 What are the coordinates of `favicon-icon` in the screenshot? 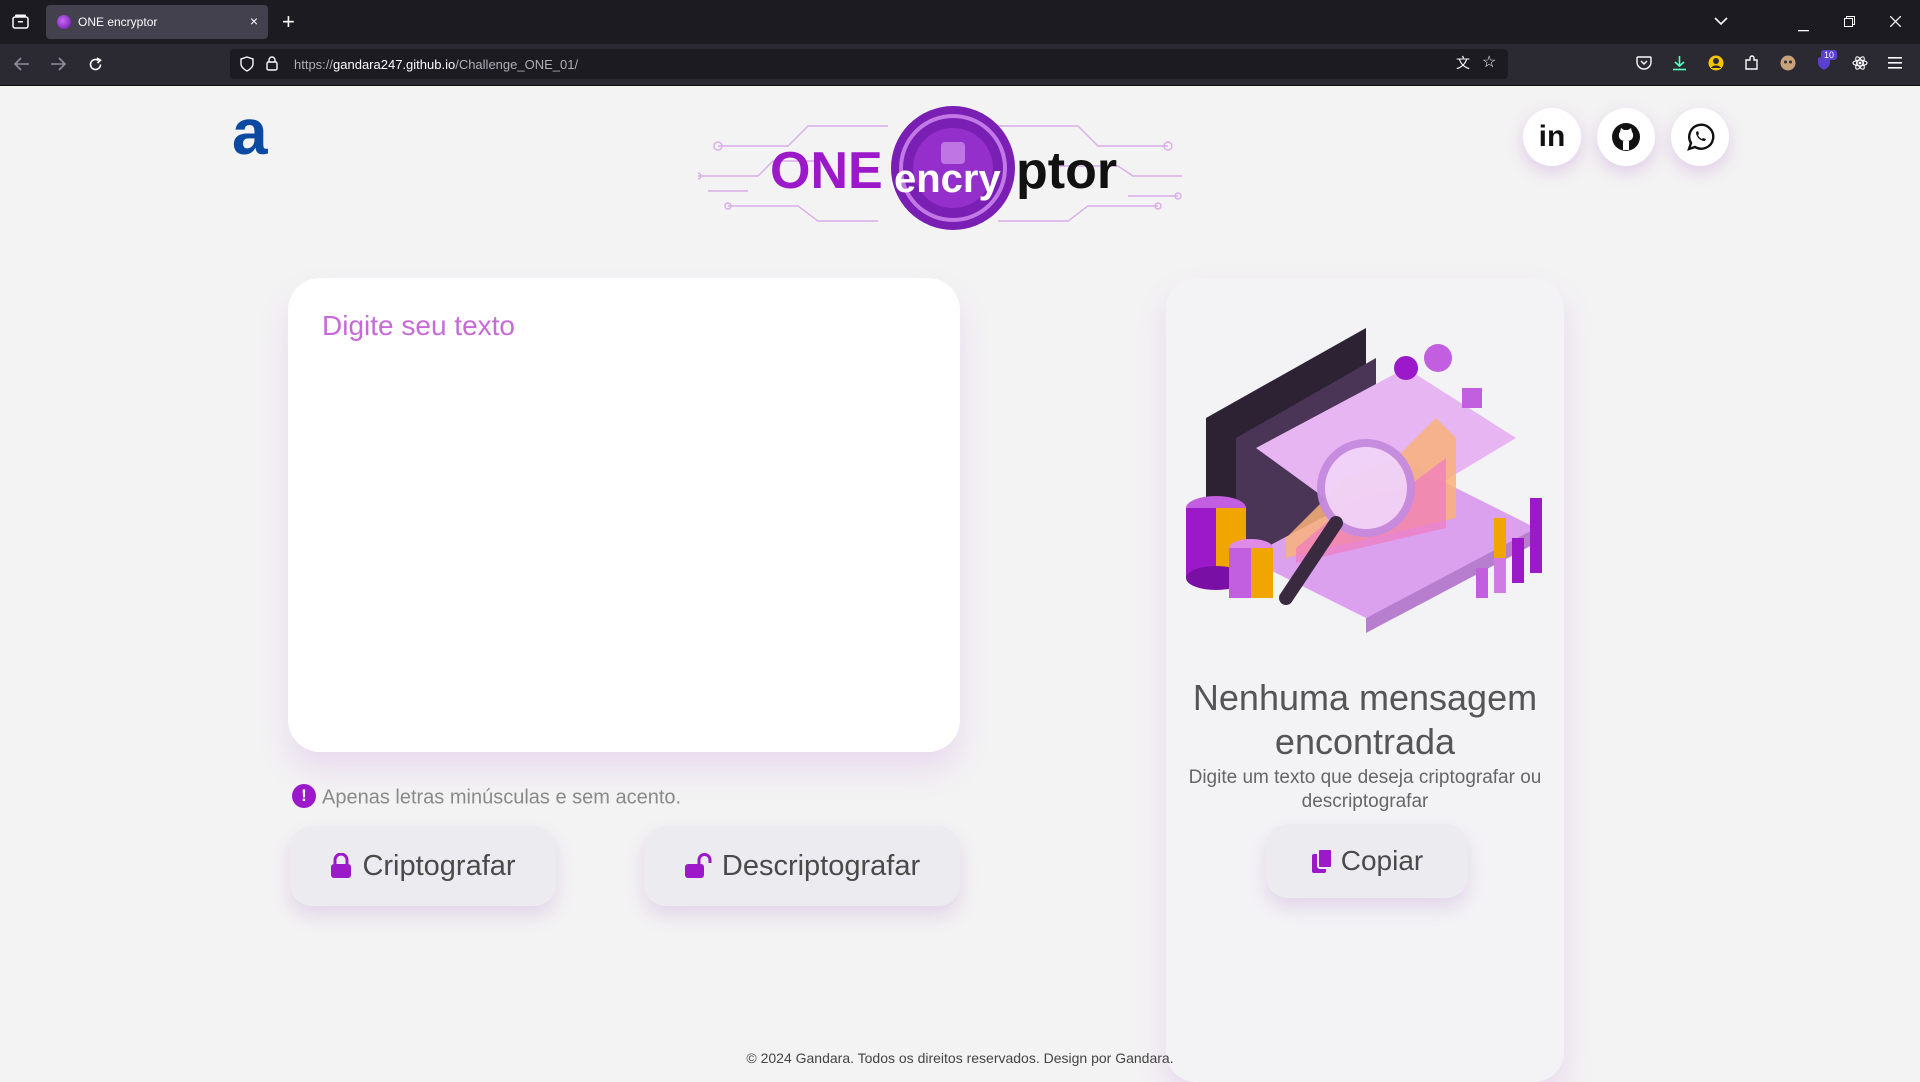 It's located at (64, 22).